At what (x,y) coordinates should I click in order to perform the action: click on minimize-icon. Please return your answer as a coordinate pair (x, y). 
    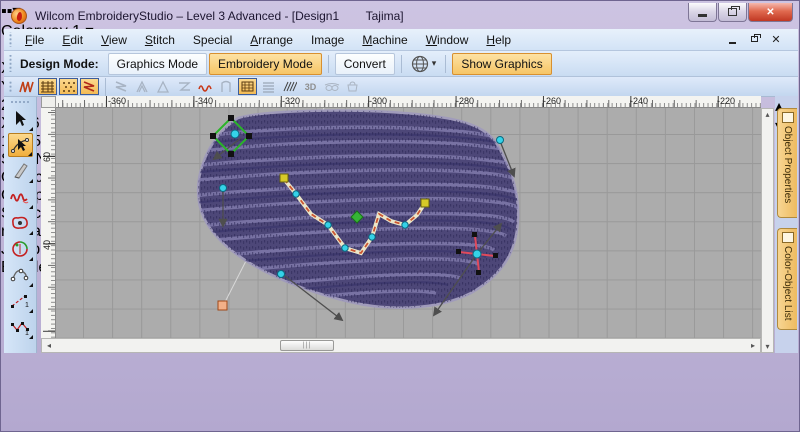
    Looking at the image, I should click on (702, 15).